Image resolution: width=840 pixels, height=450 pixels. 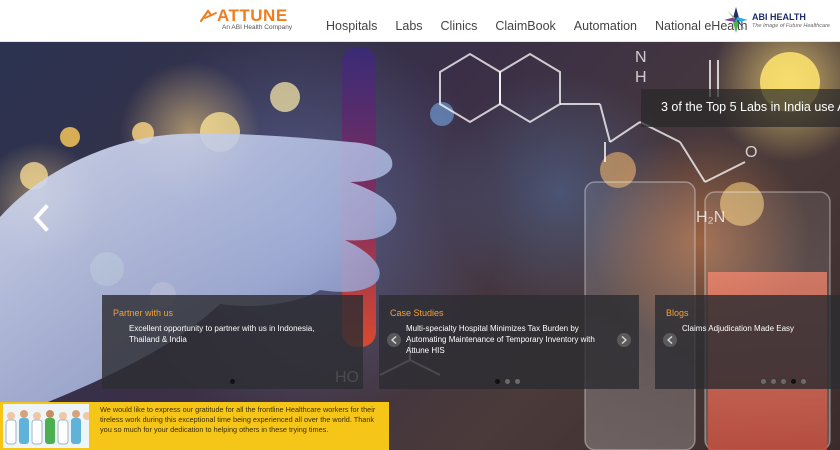 I want to click on attune-logo: ATTUNE An ABI Health Company, so click(x=246, y=21).